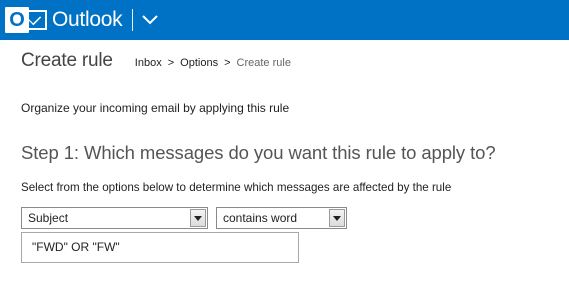 This screenshot has width=569, height=283. What do you see at coordinates (284, 20) in the screenshot?
I see `top-bar: O Outlook` at bounding box center [284, 20].